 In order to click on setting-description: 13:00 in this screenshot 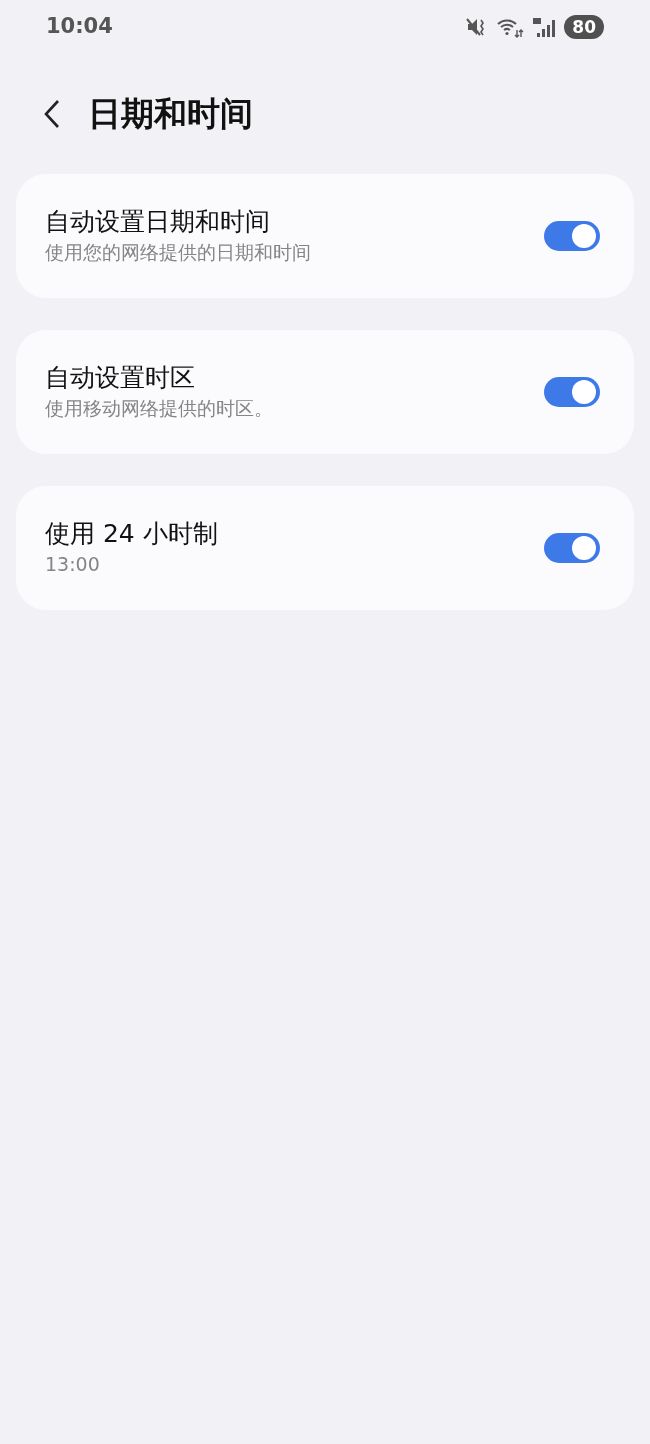, I will do `click(73, 564)`.